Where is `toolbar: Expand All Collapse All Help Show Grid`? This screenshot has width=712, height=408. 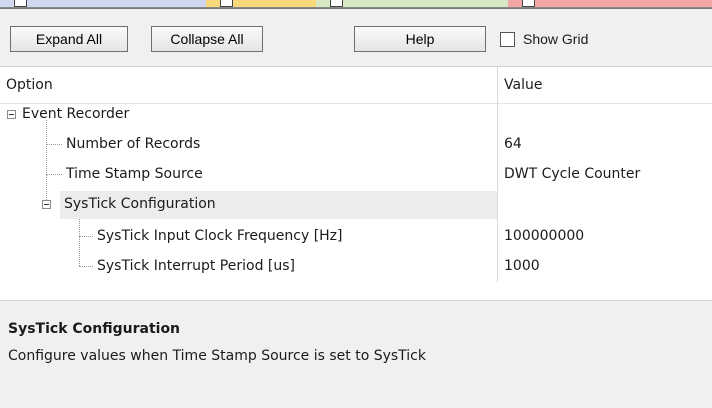
toolbar: Expand All Collapse All Help Show Grid is located at coordinates (356, 41).